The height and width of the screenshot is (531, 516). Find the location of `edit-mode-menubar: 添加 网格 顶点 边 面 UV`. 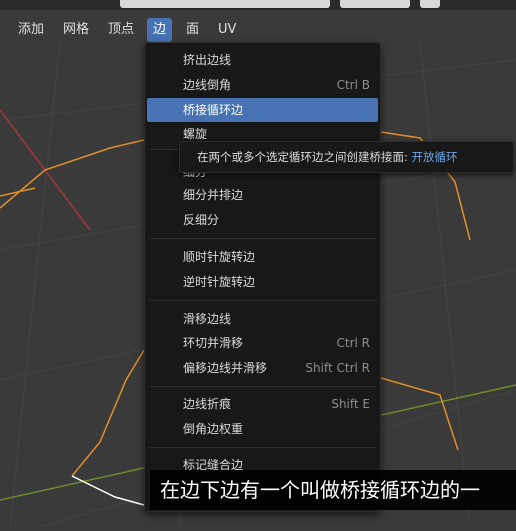

edit-mode-menubar: 添加 网格 顶点 边 面 UV is located at coordinates (258, 30).